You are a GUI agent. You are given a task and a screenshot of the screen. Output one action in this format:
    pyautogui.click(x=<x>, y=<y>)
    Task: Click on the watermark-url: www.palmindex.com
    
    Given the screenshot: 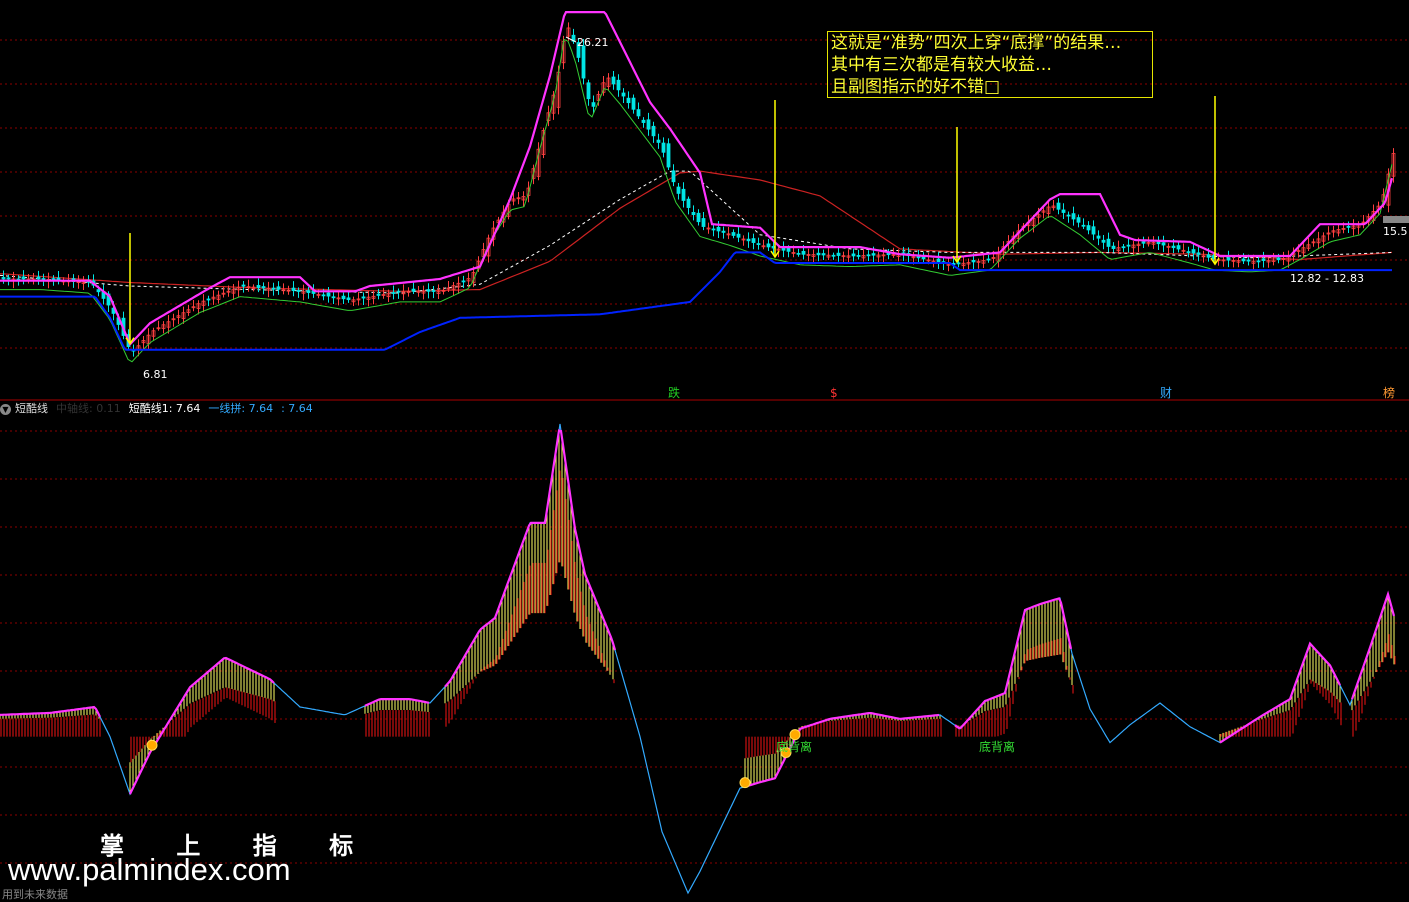 What is the action you would take?
    pyautogui.click(x=149, y=869)
    